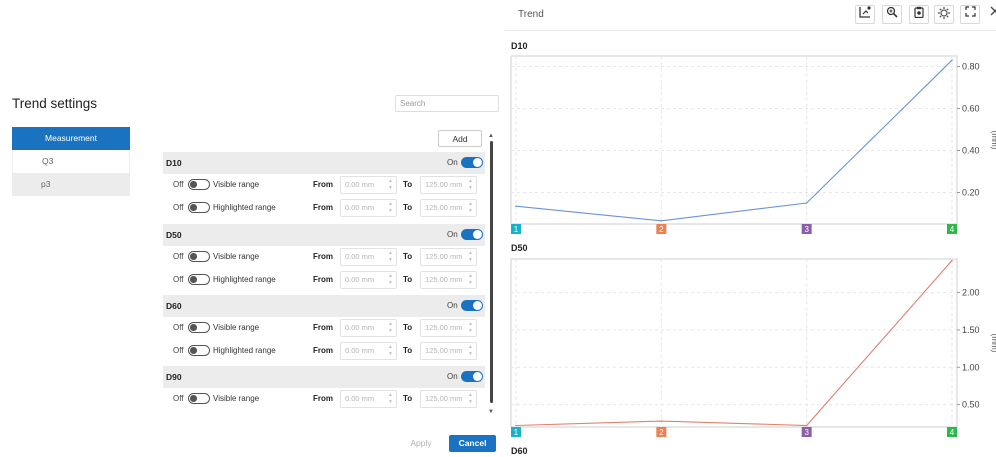 Image resolution: width=996 pixels, height=457 pixels. I want to click on y-tick-label: 0.50, so click(971, 405).